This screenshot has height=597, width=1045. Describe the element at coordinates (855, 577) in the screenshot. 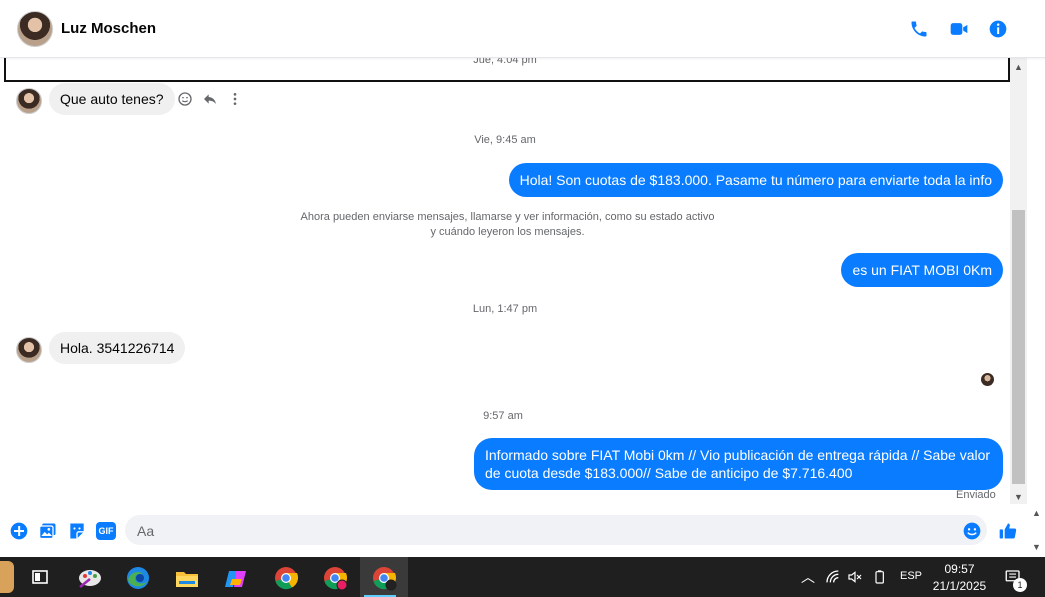

I see `volume-muted-icon` at that location.